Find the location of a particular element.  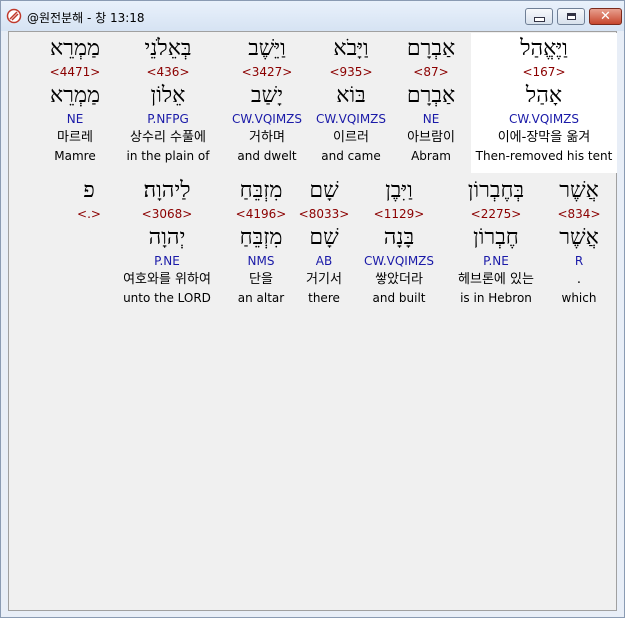

word-cell: אַבְרָם <87> אַבְרָם NE 아브람이 Abram is located at coordinates (431, 99).